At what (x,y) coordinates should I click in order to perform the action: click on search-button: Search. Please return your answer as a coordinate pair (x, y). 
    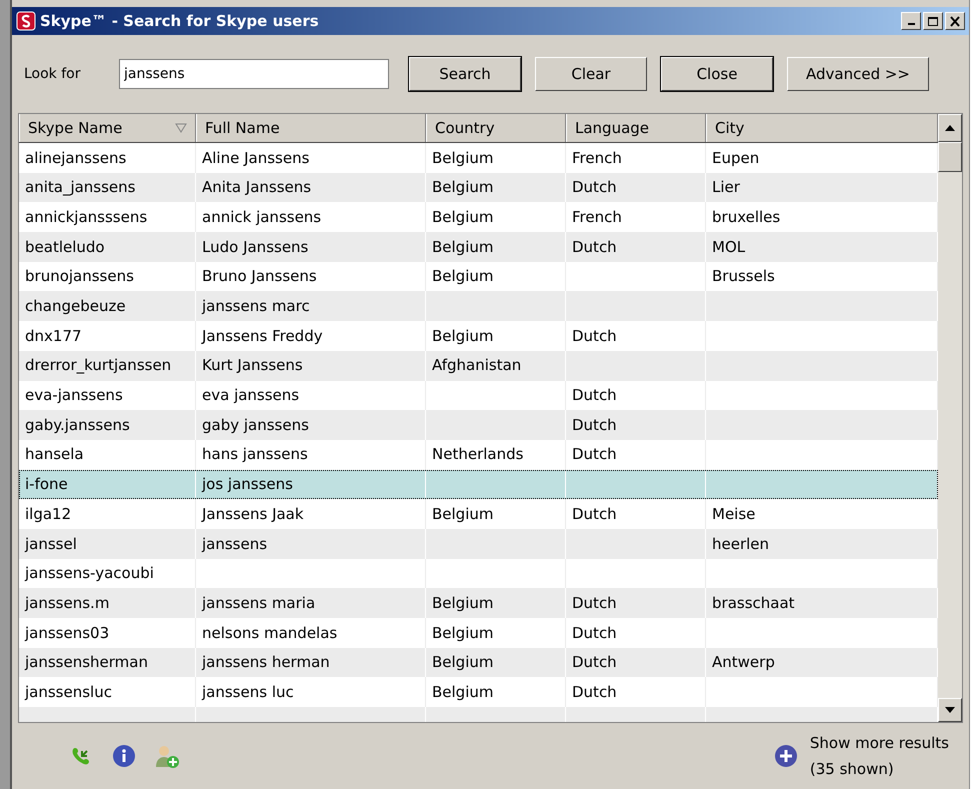
    Looking at the image, I should click on (465, 74).